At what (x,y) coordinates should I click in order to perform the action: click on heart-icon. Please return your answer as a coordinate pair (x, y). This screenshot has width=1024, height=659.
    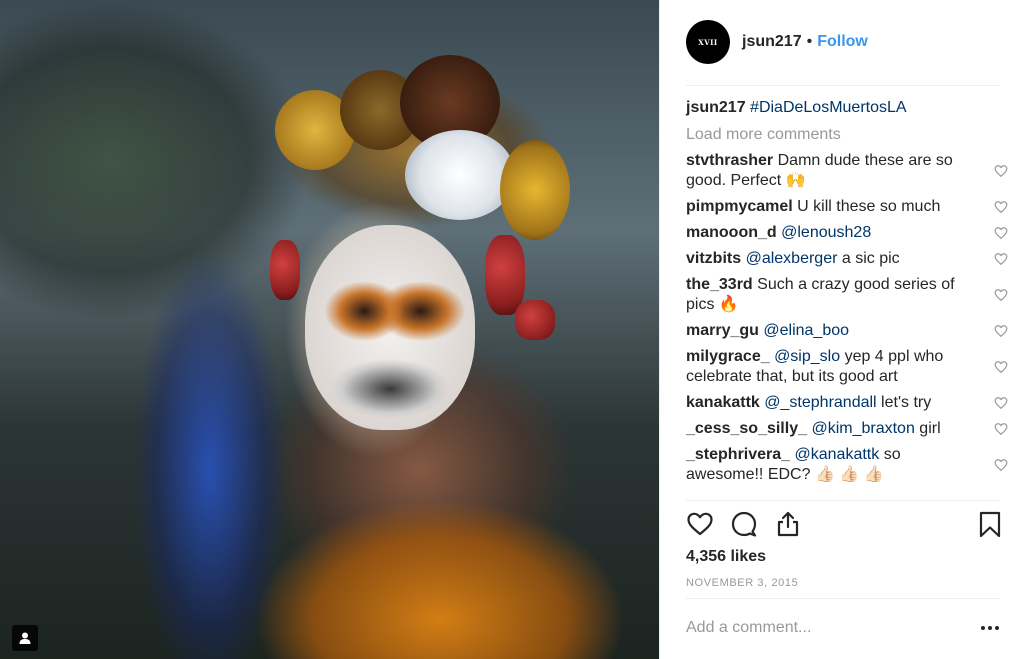
    Looking at the image, I should click on (700, 524).